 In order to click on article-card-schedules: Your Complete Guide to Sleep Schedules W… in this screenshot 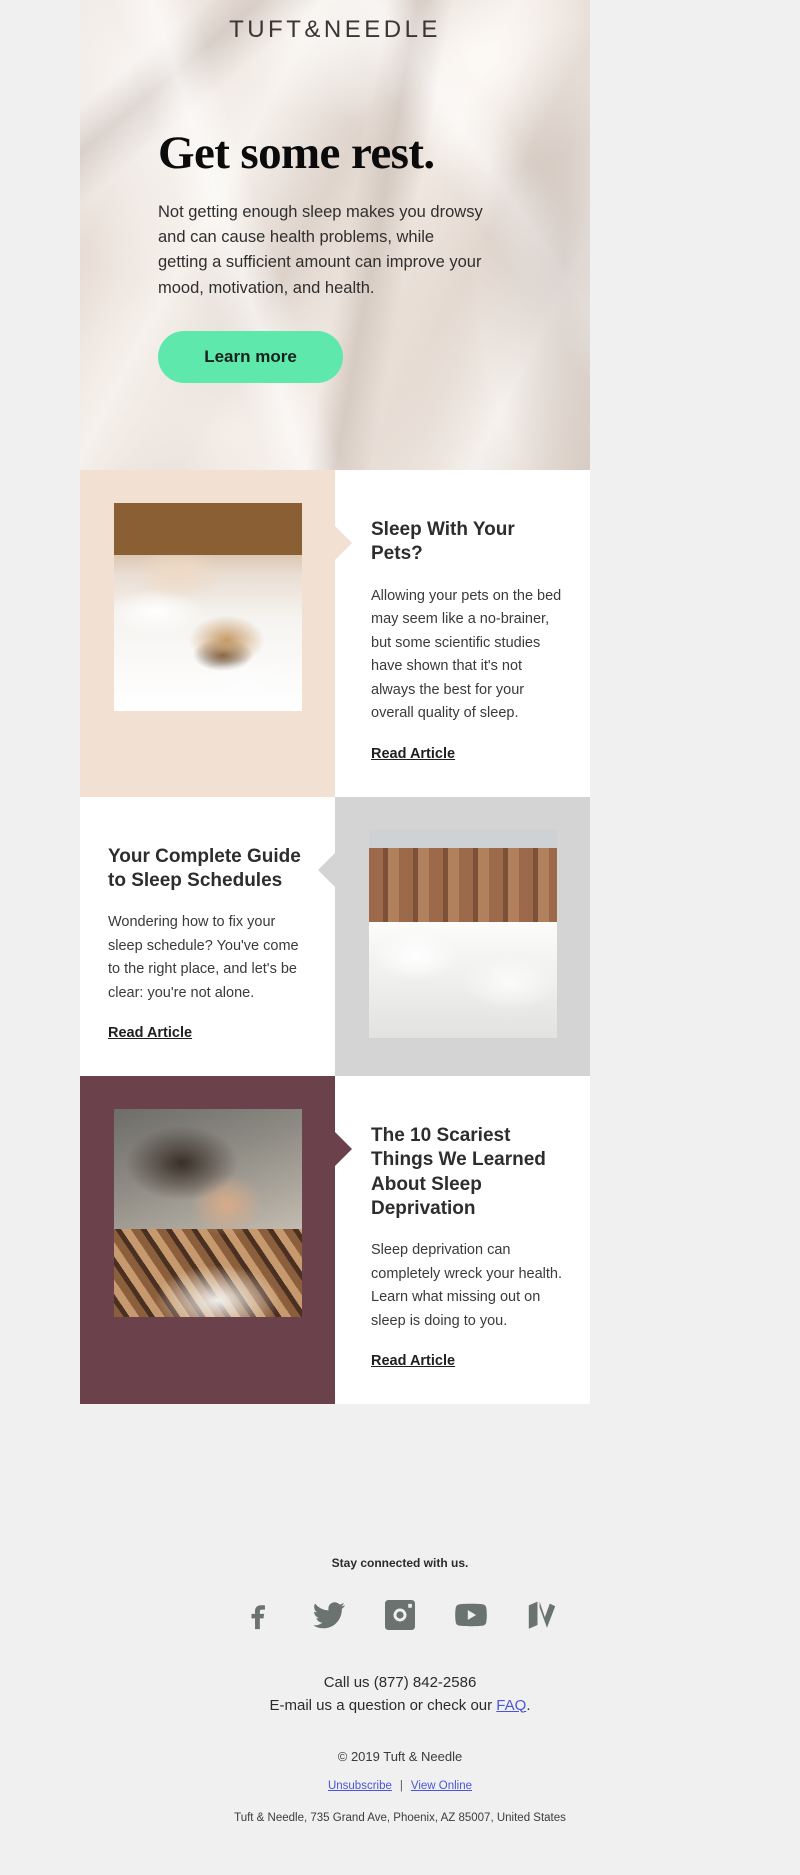, I will do `click(335, 936)`.